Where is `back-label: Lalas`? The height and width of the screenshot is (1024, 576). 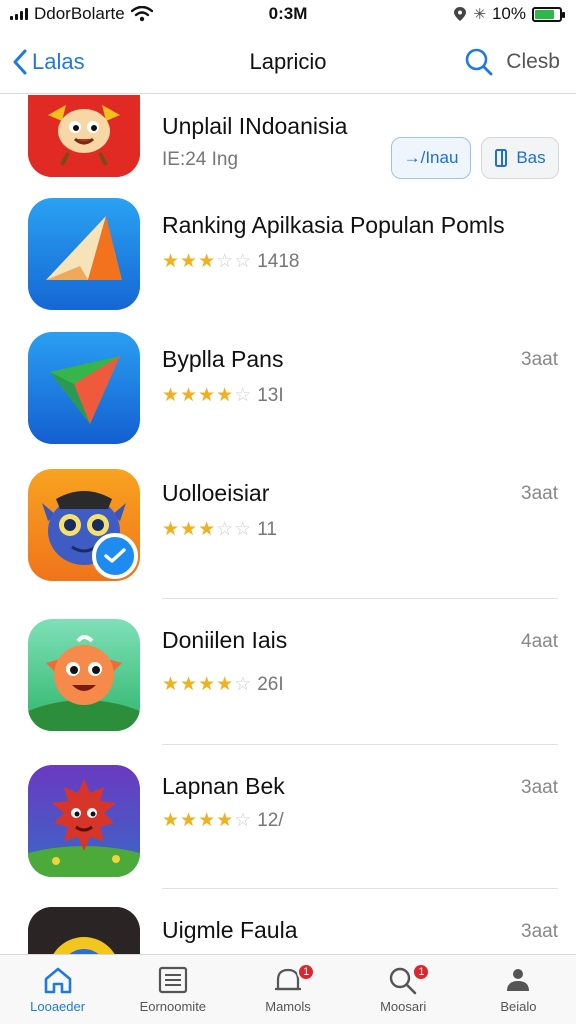 back-label: Lalas is located at coordinates (58, 61).